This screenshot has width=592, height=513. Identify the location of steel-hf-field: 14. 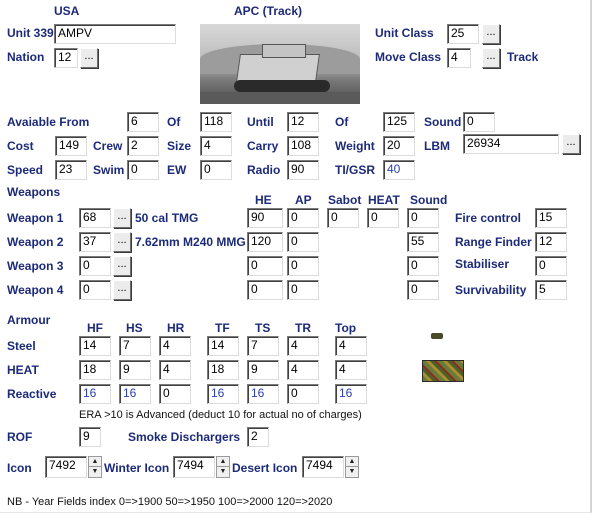
(95, 346).